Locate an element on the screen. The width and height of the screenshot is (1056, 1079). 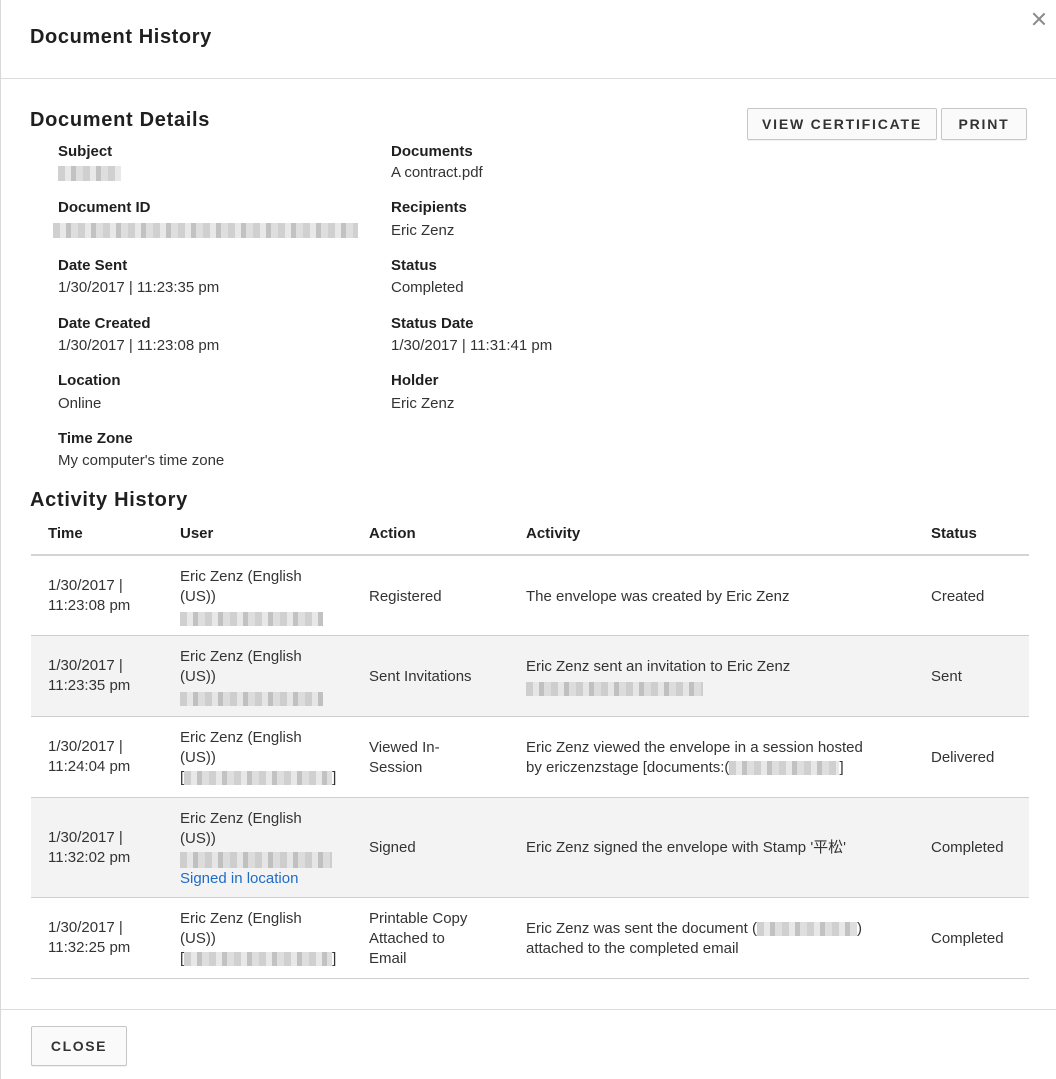
row-status: Created is located at coordinates (958, 596).